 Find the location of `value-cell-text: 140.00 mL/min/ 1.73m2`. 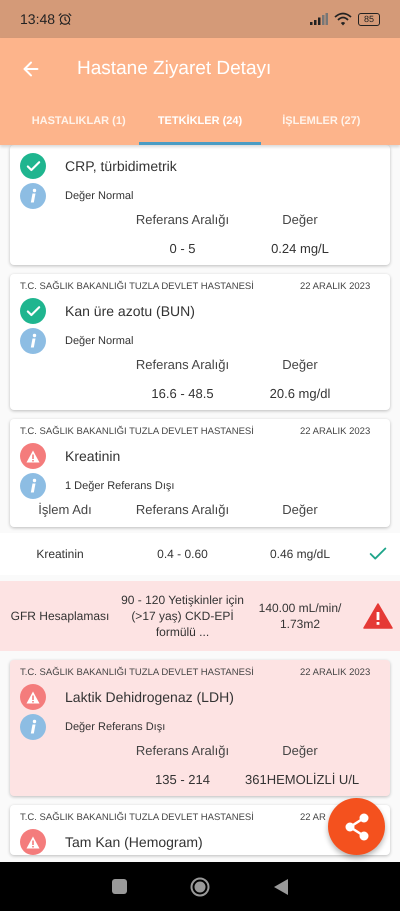

value-cell-text: 140.00 mL/min/ 1.73m2 is located at coordinates (300, 616).